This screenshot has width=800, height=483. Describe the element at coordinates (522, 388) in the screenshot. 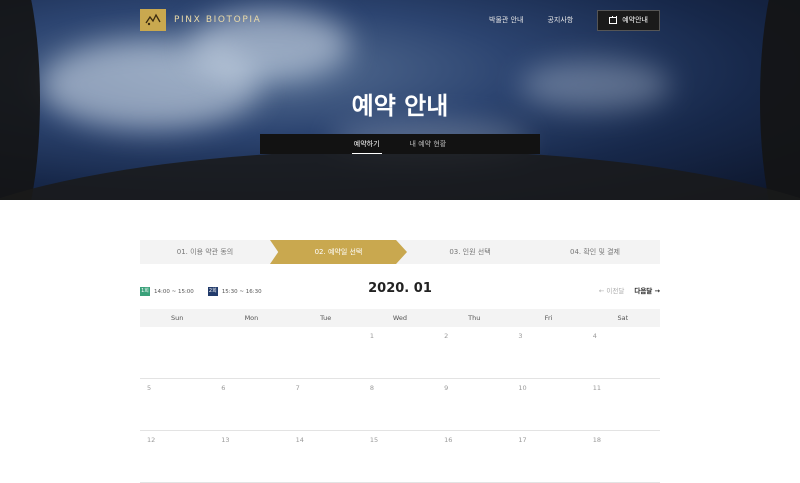

I see `day-number: 10` at that location.